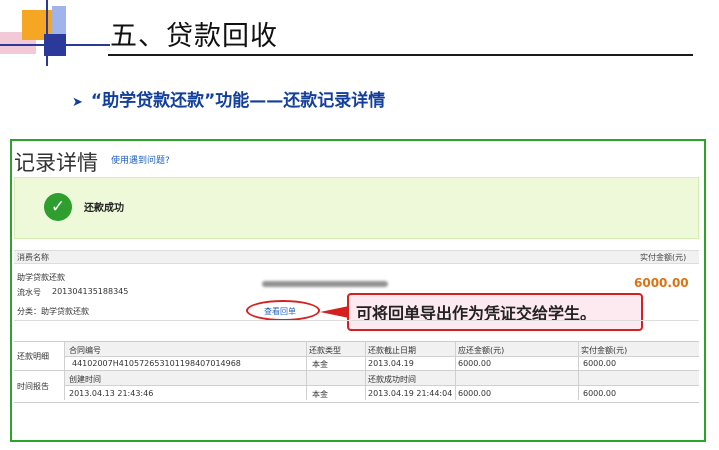  I want to click on cell-contract-no: 44102007H41057265310119840701496​8, so click(156, 363).